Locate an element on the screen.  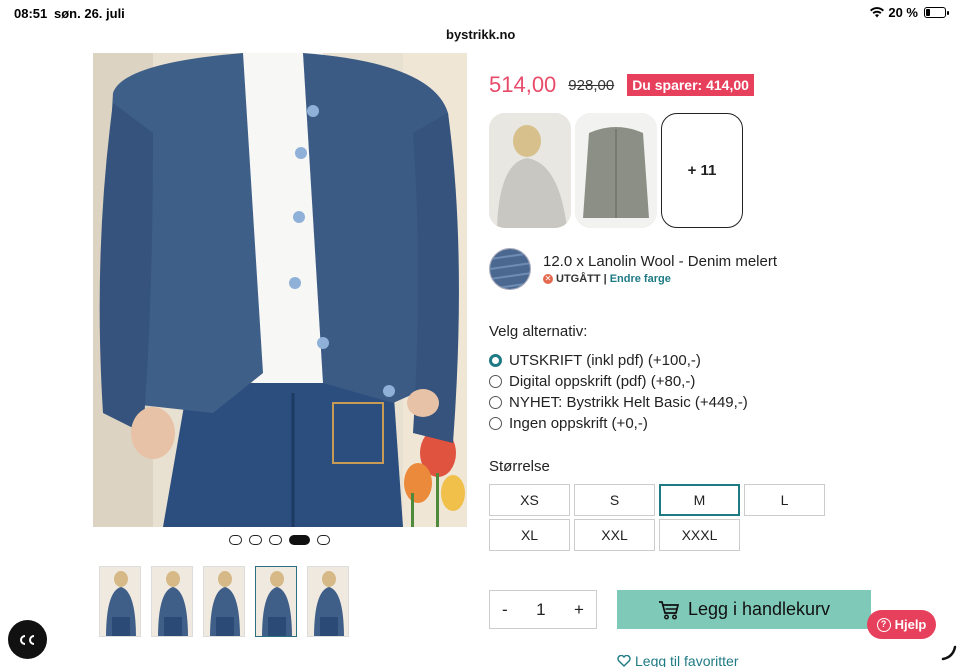
help-button: ? Hjelp is located at coordinates (901, 624).